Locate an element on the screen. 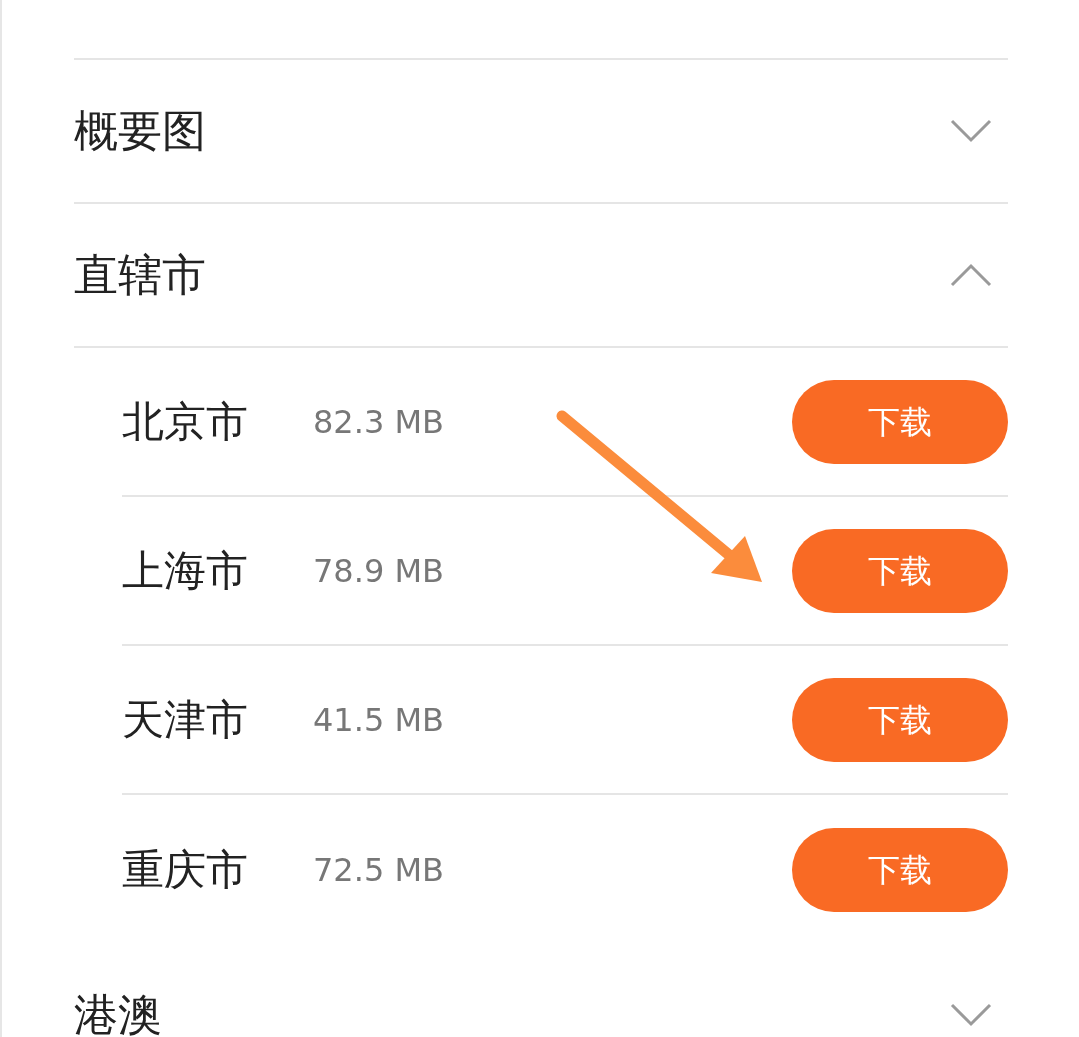 The width and height of the screenshot is (1079, 1037). chevron-up-icon is located at coordinates (971, 275).